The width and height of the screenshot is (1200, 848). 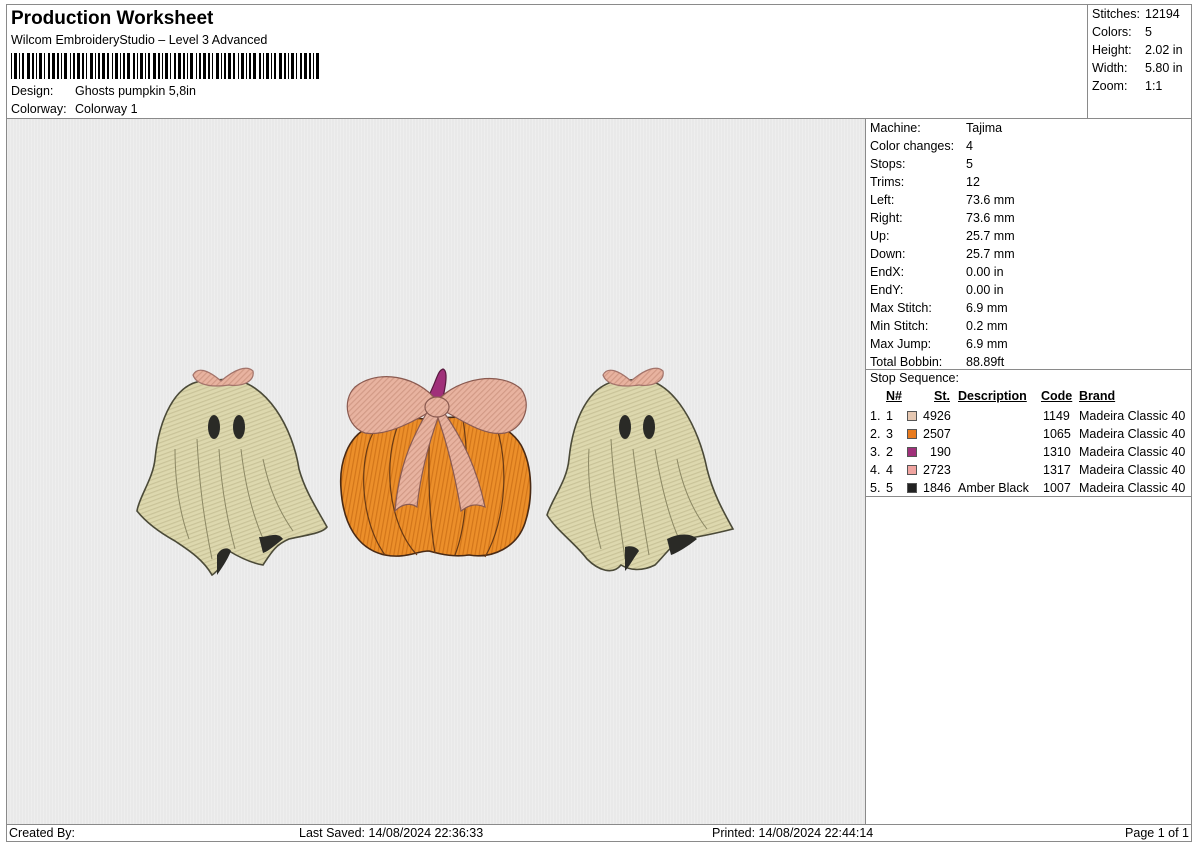 What do you see at coordinates (889, 416) in the screenshot?
I see `needle-number: 1` at bounding box center [889, 416].